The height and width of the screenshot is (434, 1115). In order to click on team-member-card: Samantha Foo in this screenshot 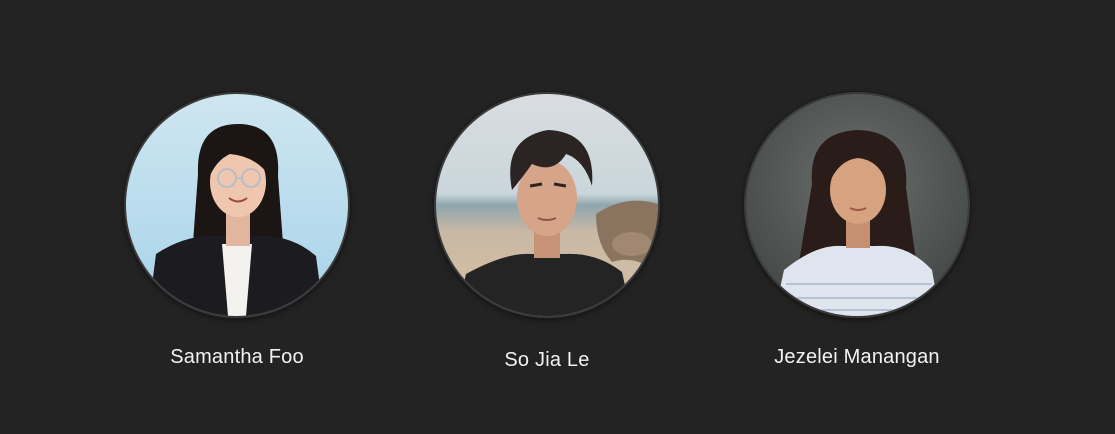, I will do `click(237, 230)`.